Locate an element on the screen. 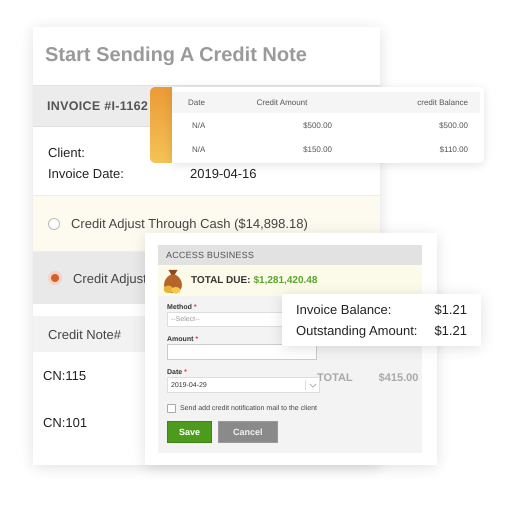 This screenshot has width=527, height=509. panel-title: ACCESS BUSINESS is located at coordinates (210, 255).